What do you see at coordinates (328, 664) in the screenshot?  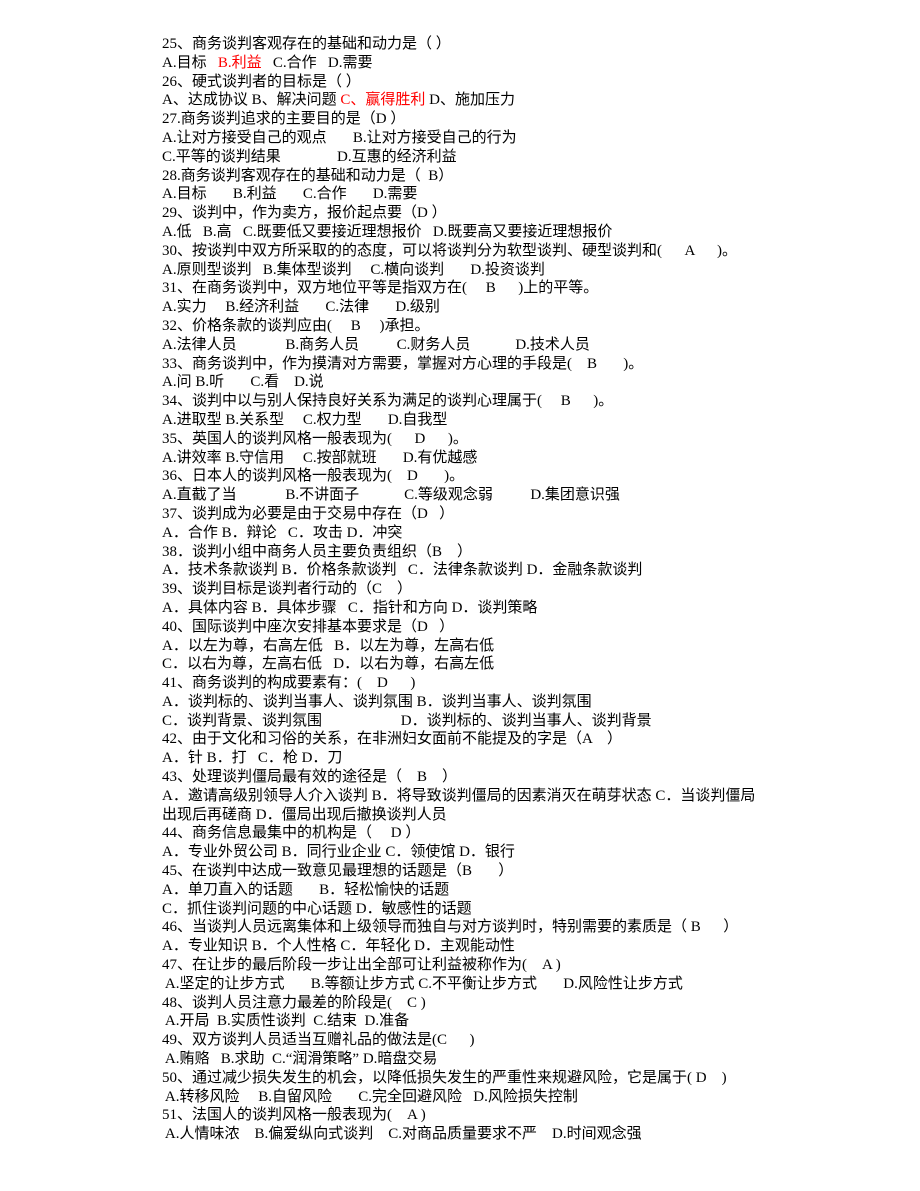 I see `text-segment: C．以右为尊，左高右低 D．以右为尊，右高左低` at bounding box center [328, 664].